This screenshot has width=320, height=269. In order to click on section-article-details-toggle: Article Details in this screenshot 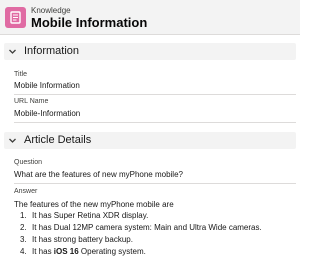, I will do `click(150, 140)`.